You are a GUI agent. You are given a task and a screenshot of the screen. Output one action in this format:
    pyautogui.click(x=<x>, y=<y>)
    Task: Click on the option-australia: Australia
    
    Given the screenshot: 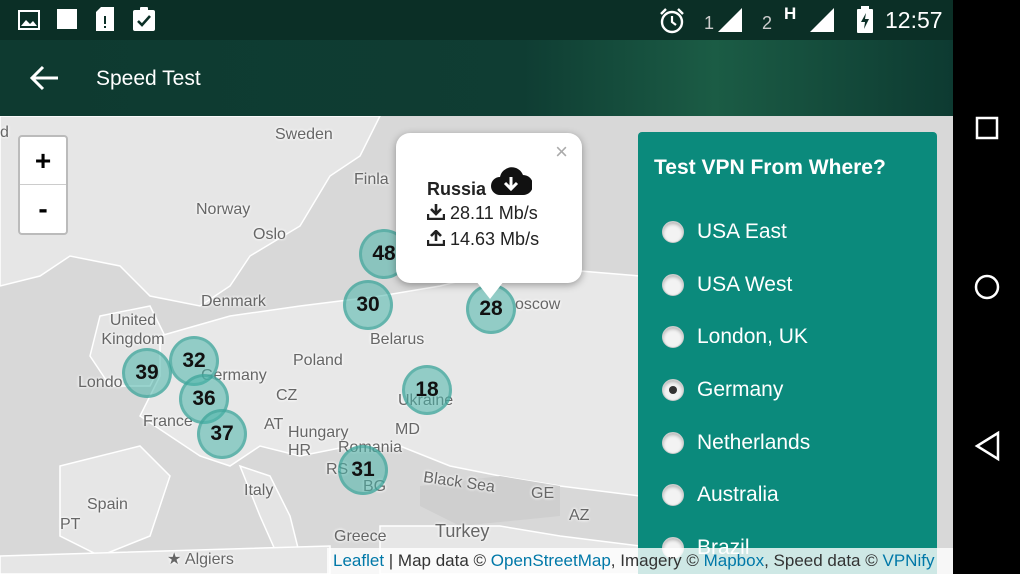 What is the action you would take?
    pyautogui.click(x=720, y=495)
    